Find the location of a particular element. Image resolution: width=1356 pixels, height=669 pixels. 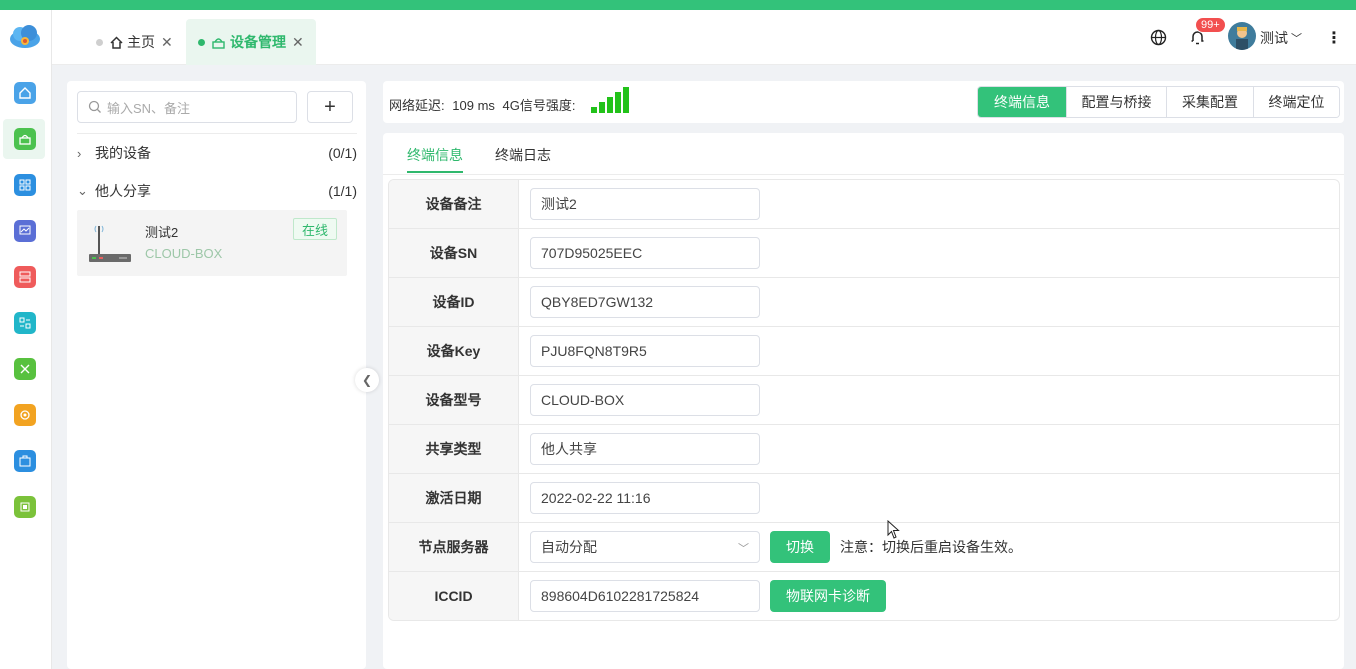

form-row-iccid: ICCID 898604D6102281725824 物联网卡诊断 is located at coordinates (864, 595).